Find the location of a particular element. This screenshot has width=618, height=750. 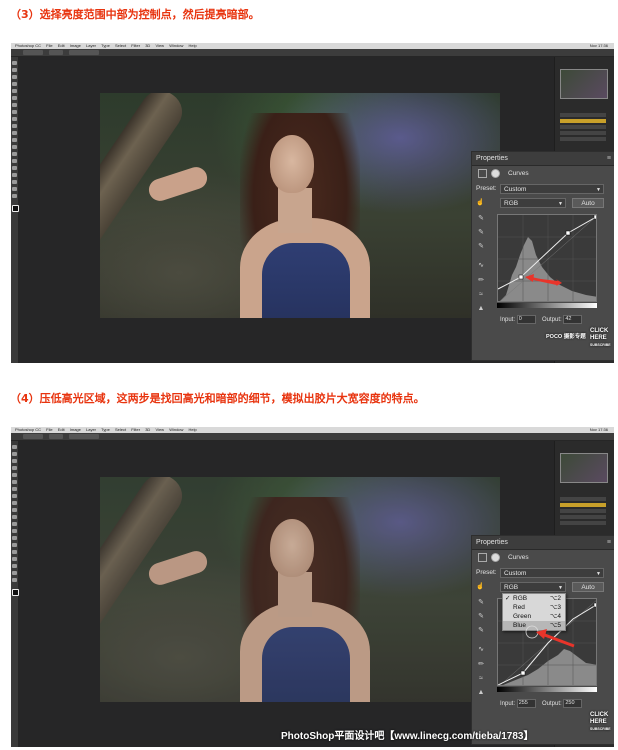

menu-3d: 3D is located at coordinates (147, 429).